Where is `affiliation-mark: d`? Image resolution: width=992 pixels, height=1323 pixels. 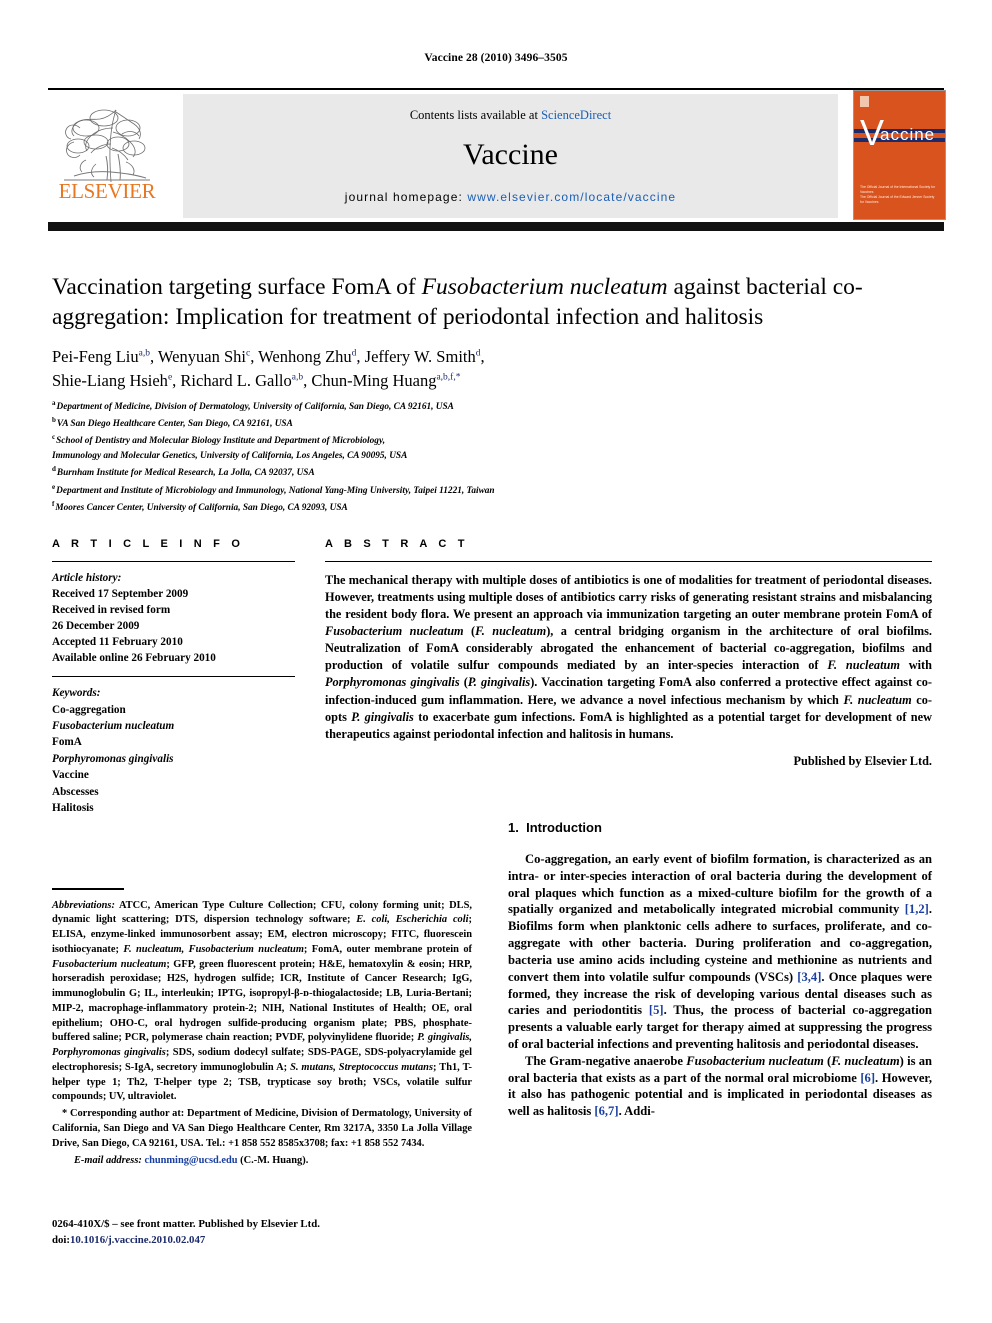
affiliation-mark: d is located at coordinates (54, 469).